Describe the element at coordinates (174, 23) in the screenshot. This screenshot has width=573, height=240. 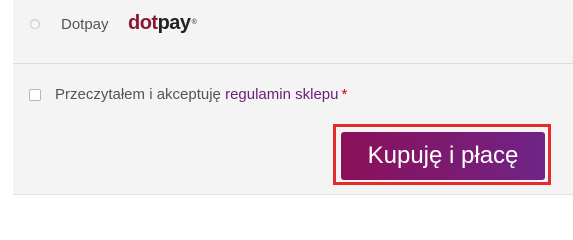
I see `dotpay-logo-pay: pay` at that location.